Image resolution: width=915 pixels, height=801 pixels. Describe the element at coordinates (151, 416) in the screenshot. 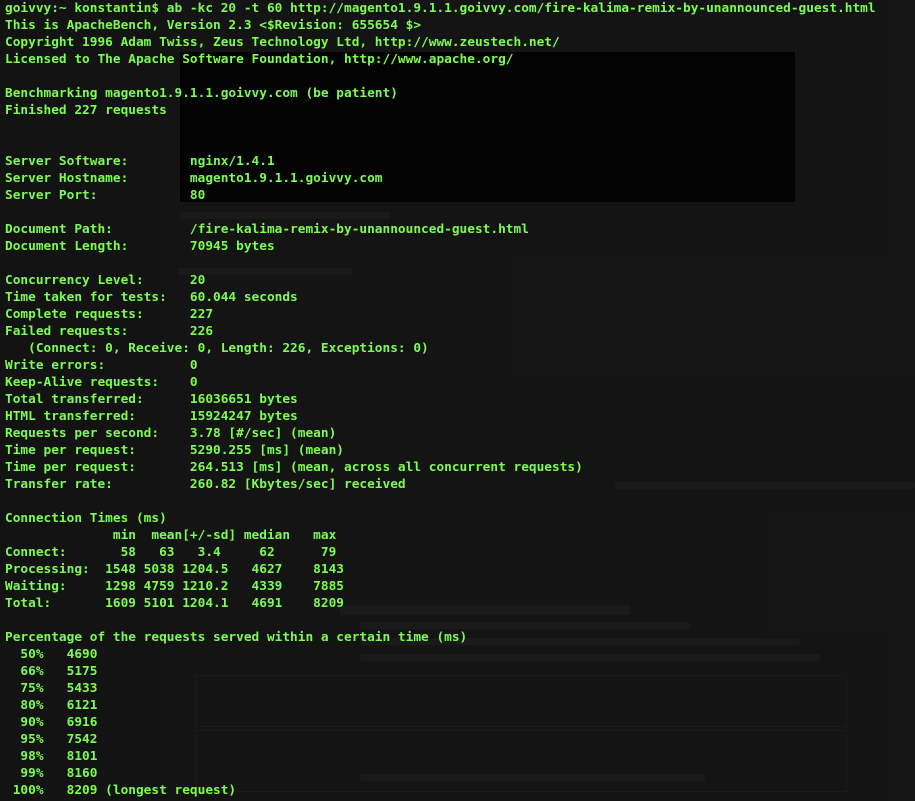

I see `terminal-line: HTML transferred: 15924247 bytes` at that location.